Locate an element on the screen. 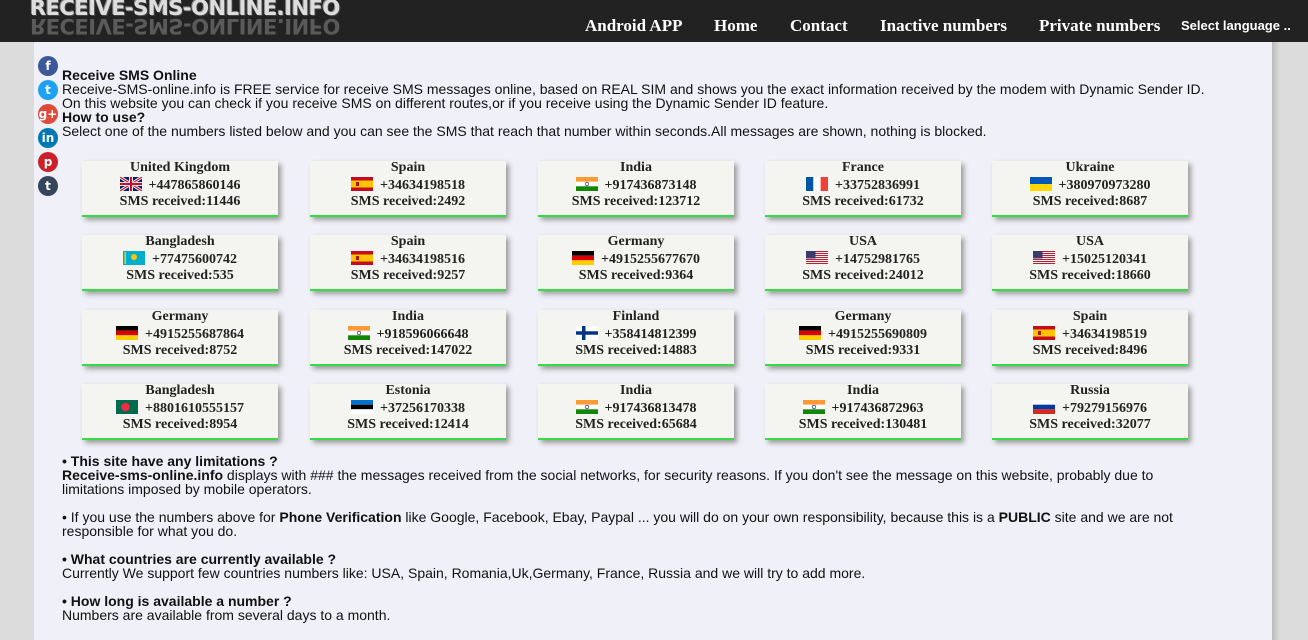 This screenshot has width=1308, height=640. card-phone-number: +4915255690809 is located at coordinates (877, 334).